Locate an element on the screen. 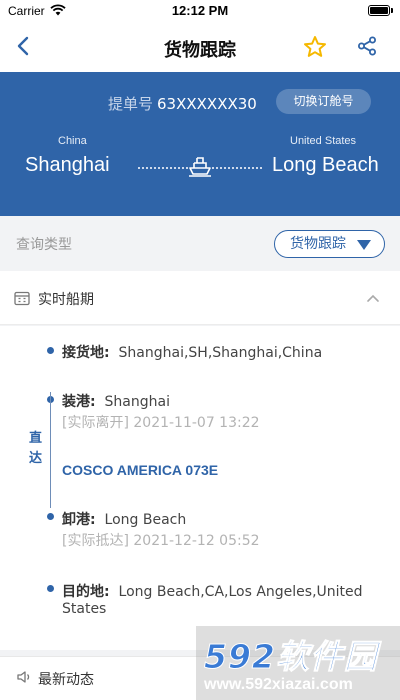 The image size is (400, 700). status-bar: Carrier 12:12 PM is located at coordinates (200, 11).